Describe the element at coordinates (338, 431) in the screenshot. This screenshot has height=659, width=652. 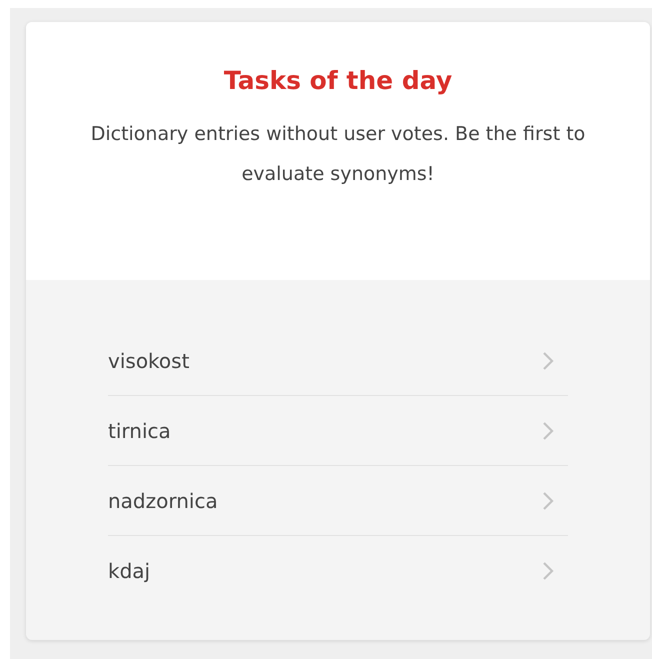
I see `entry-link: tirnica` at that location.